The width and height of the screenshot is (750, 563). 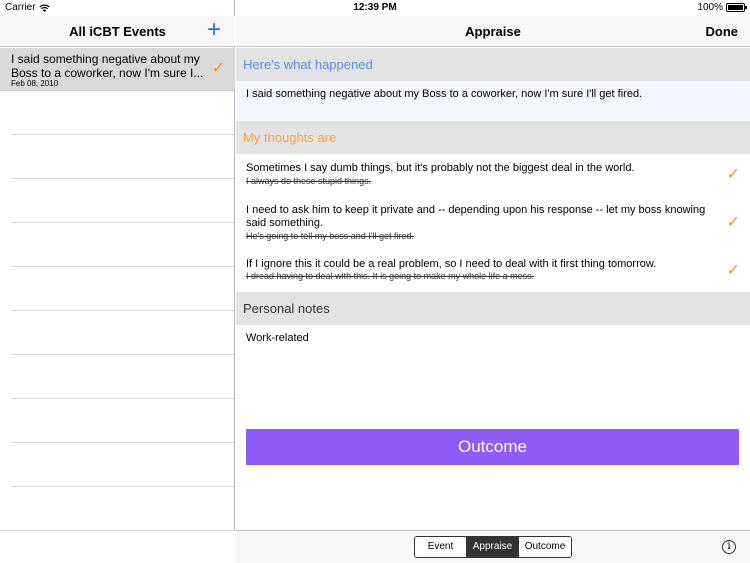 What do you see at coordinates (493, 64) in the screenshot?
I see `happened-header: Here's what happened` at bounding box center [493, 64].